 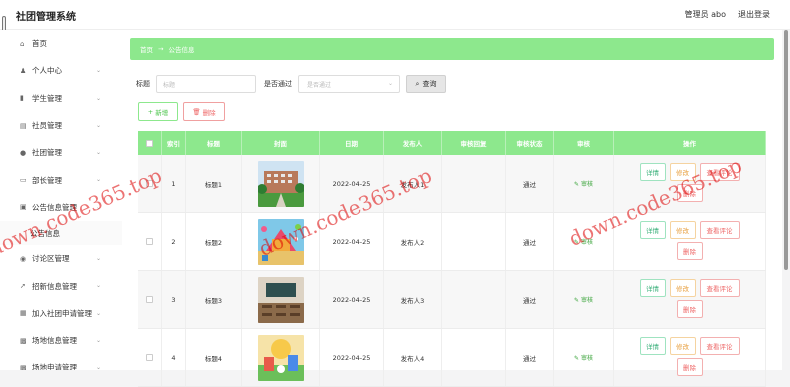 What do you see at coordinates (158, 111) in the screenshot?
I see `add-button: + 新增` at bounding box center [158, 111].